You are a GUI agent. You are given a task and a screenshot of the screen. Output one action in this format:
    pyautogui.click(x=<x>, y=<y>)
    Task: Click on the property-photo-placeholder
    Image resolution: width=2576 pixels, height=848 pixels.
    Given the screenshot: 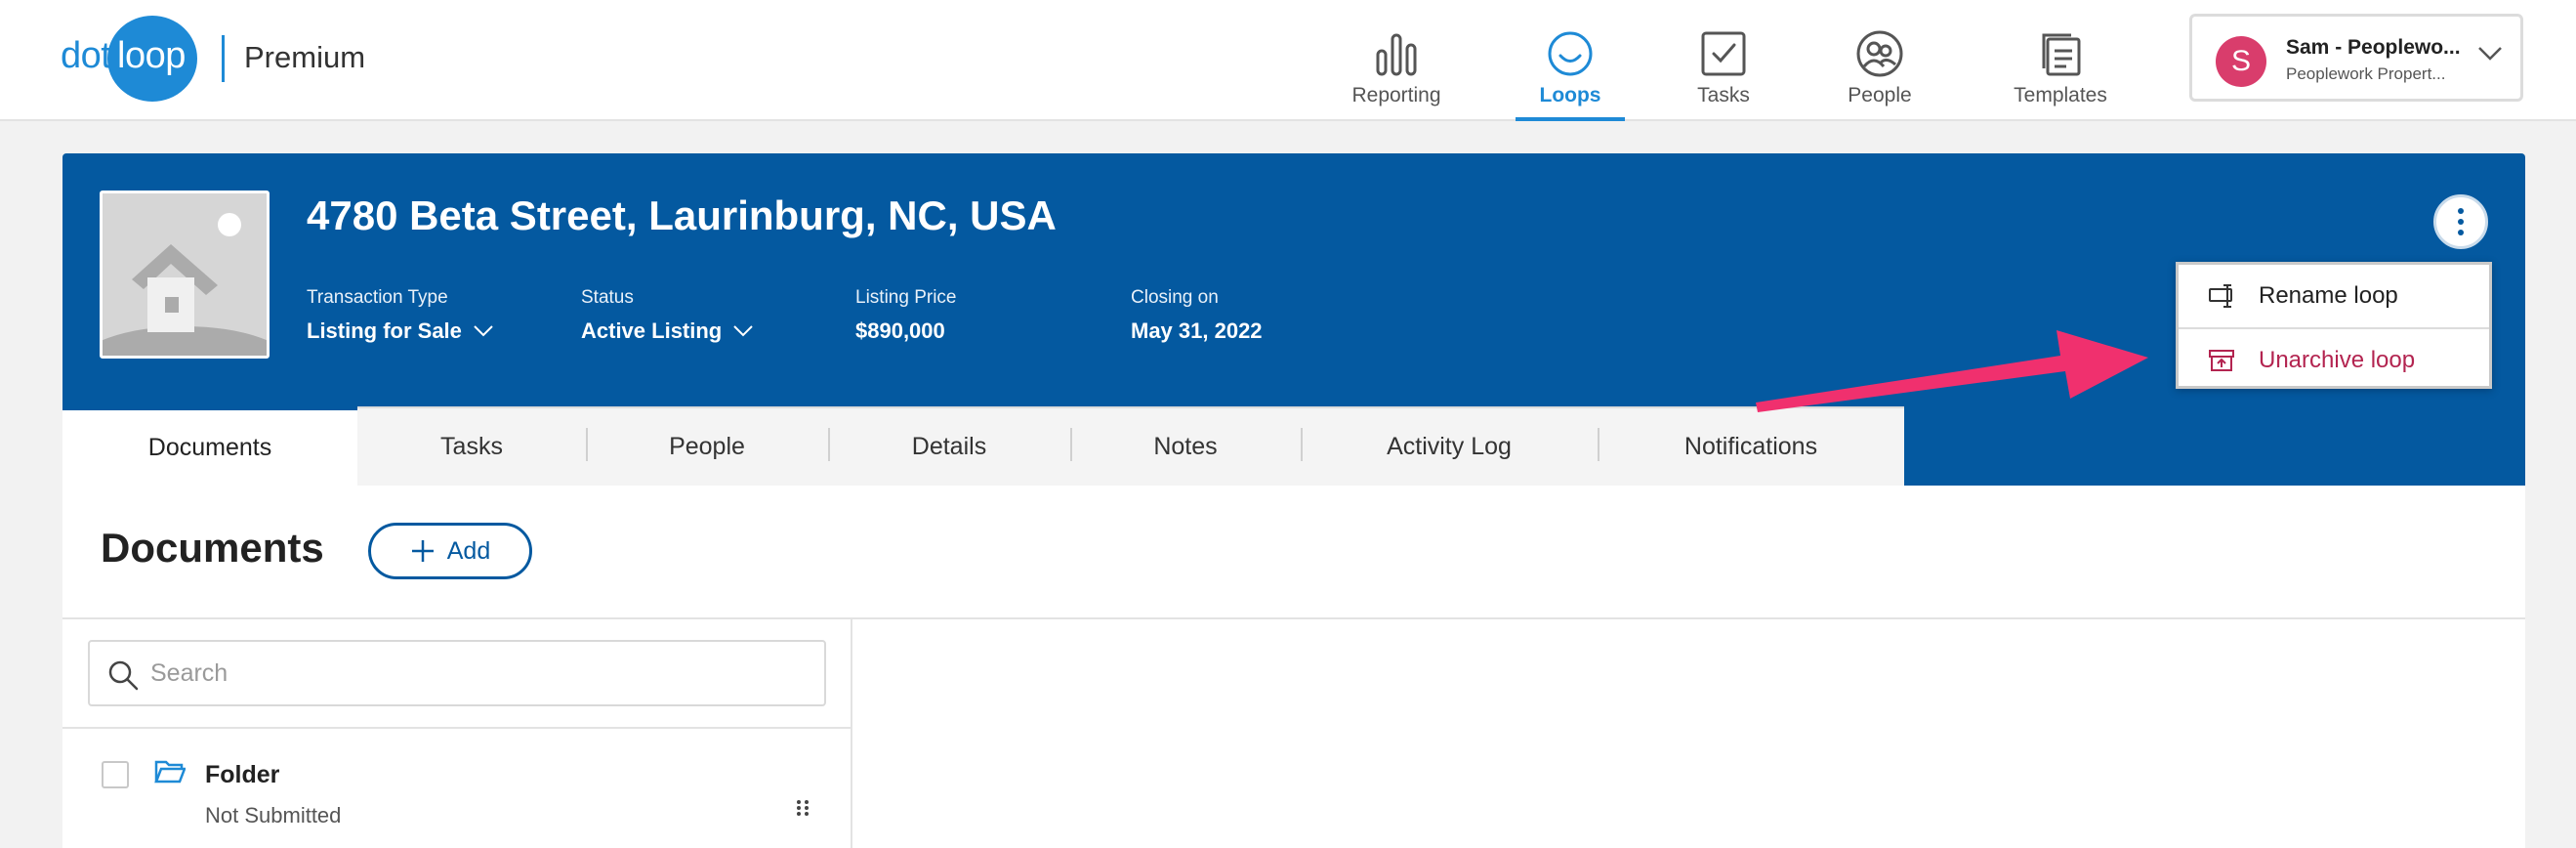 What is the action you would take?
    pyautogui.click(x=185, y=275)
    